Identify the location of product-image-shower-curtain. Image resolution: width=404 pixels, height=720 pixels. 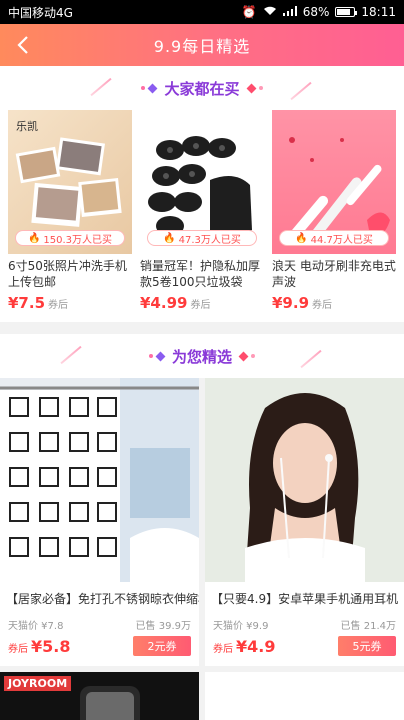
(99, 480).